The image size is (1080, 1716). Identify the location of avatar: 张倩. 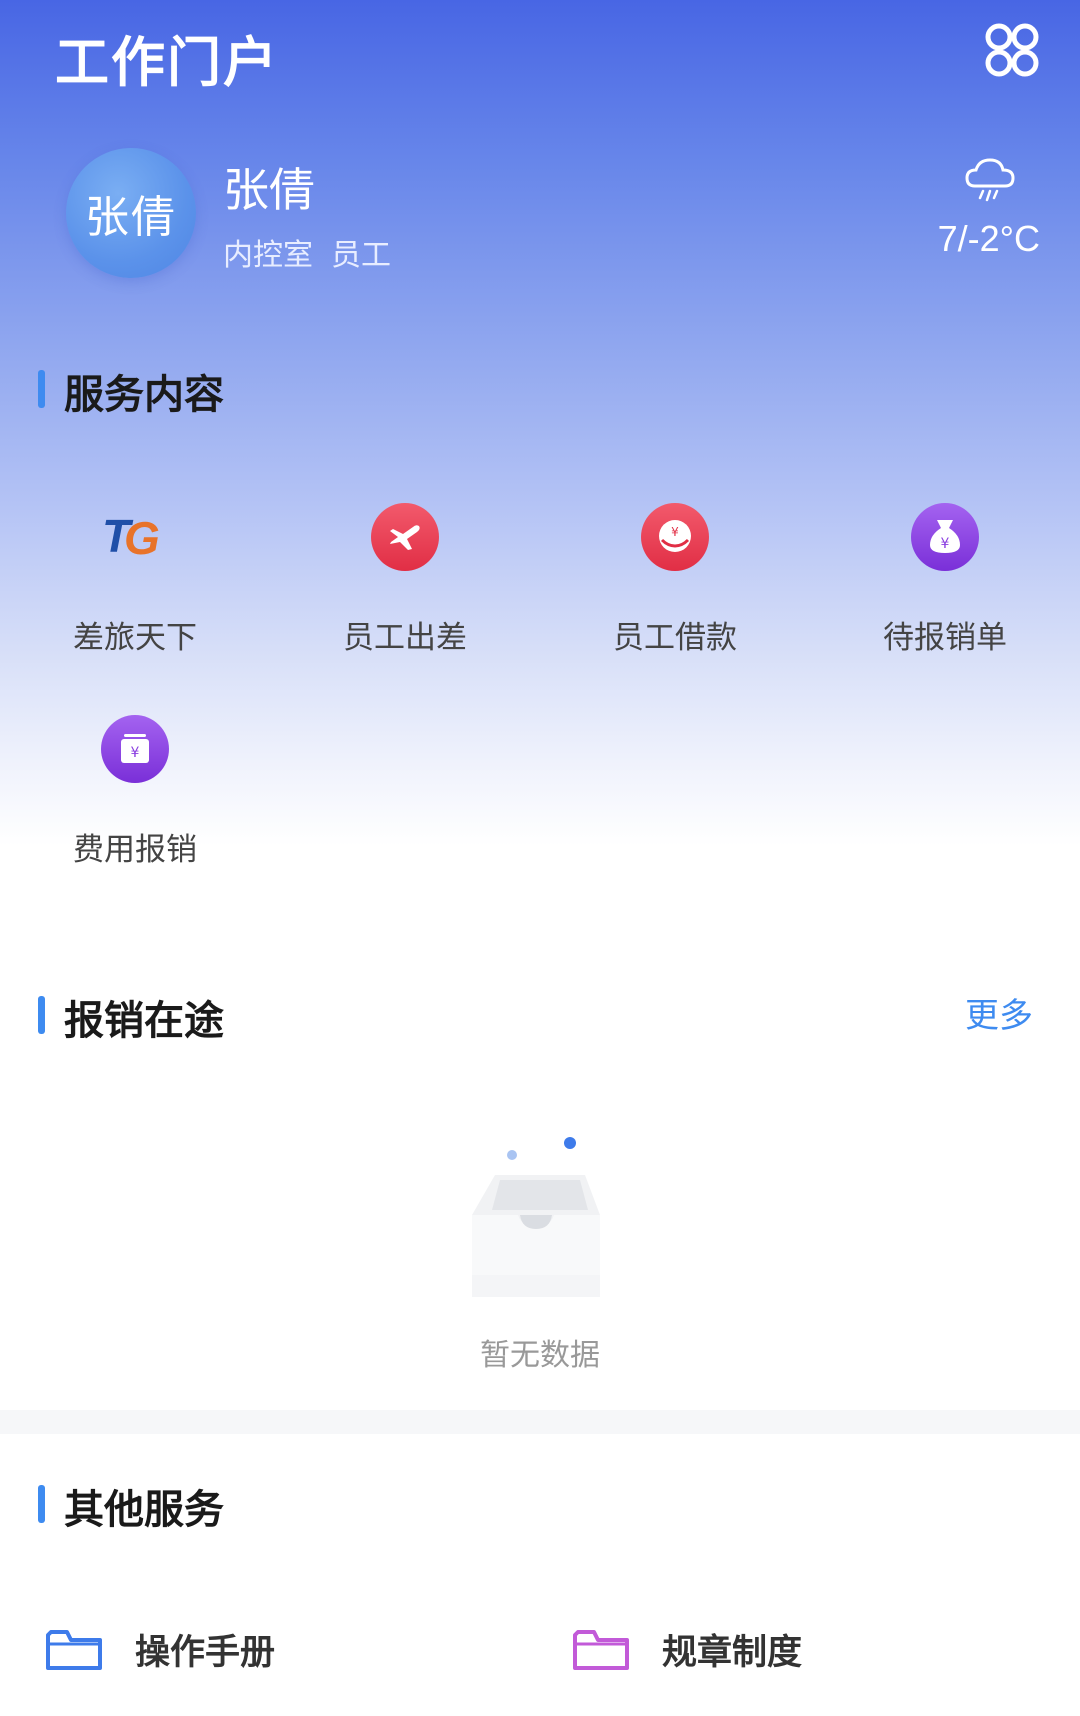
(131, 213).